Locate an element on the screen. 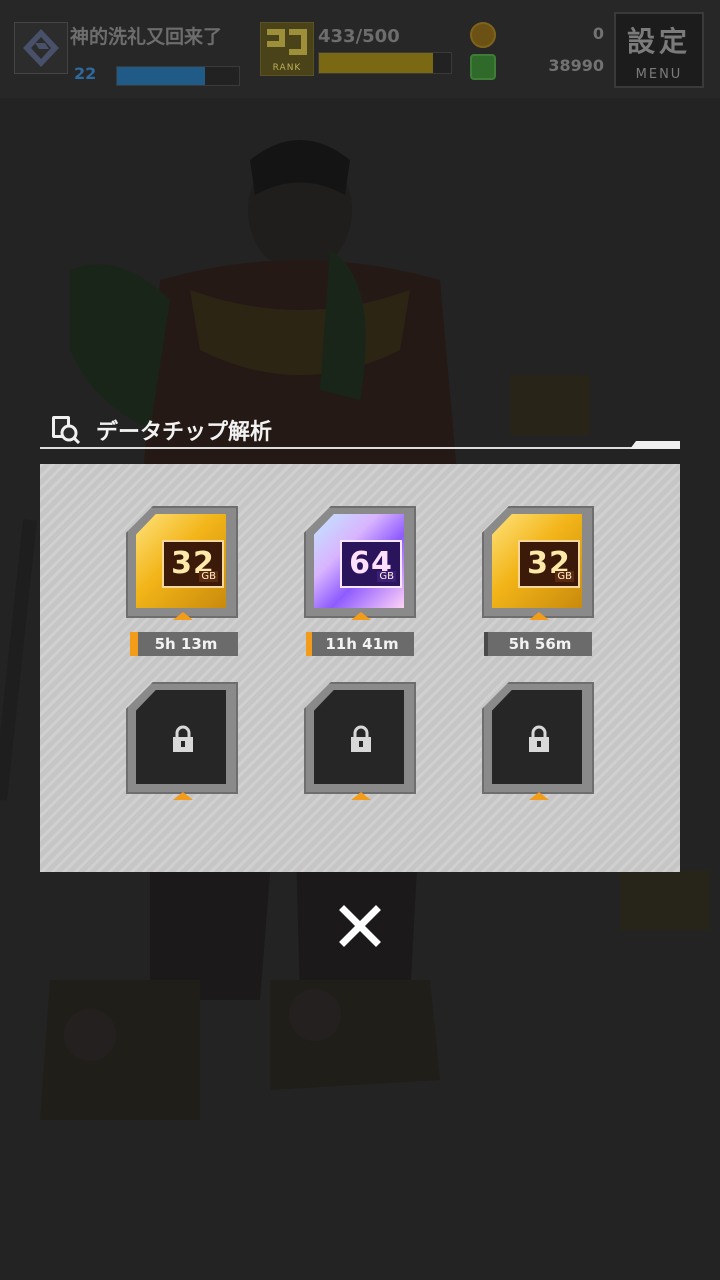 This screenshot has height=1280, width=720. coin-icon is located at coordinates (483, 35).